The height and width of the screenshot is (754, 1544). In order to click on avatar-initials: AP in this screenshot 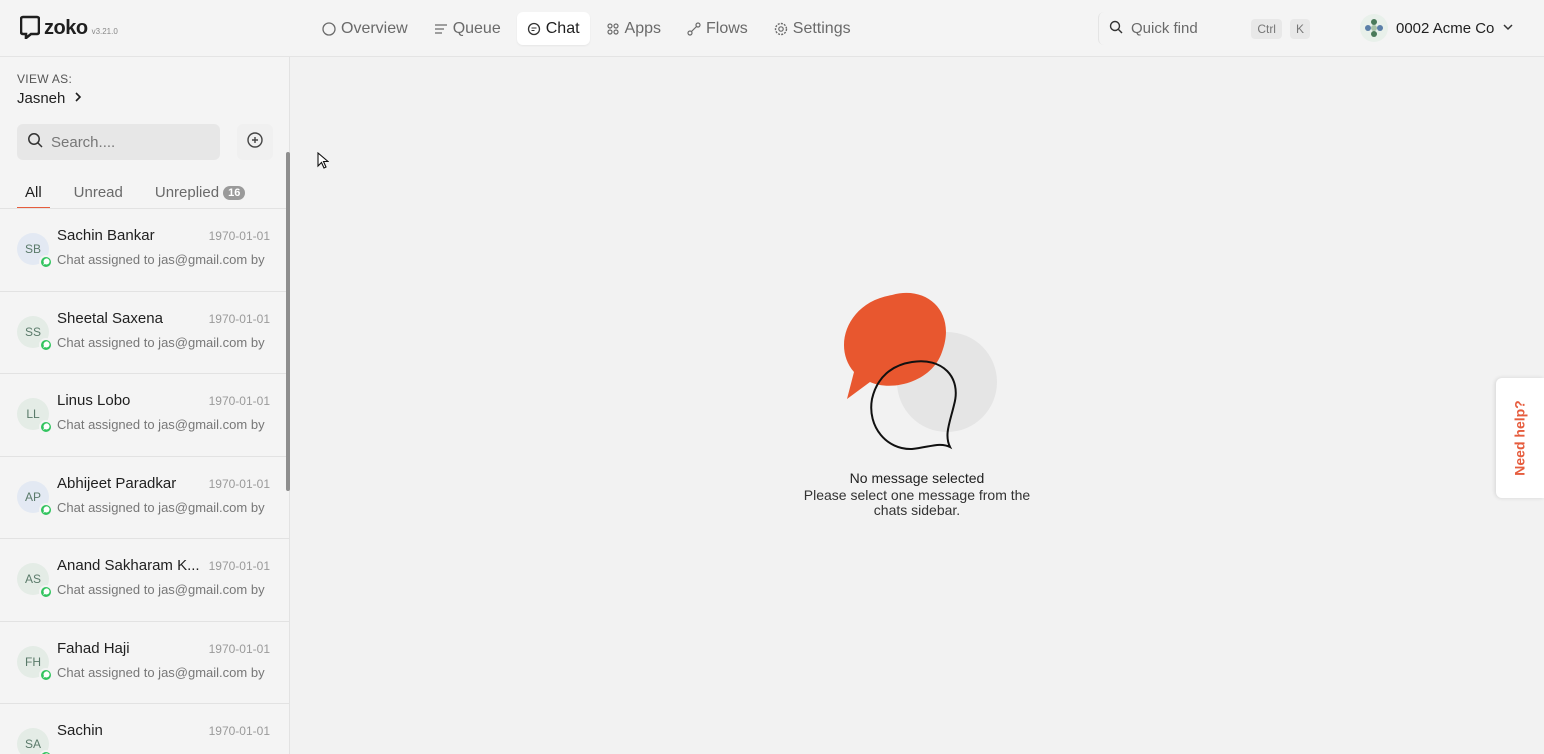, I will do `click(32, 496)`.